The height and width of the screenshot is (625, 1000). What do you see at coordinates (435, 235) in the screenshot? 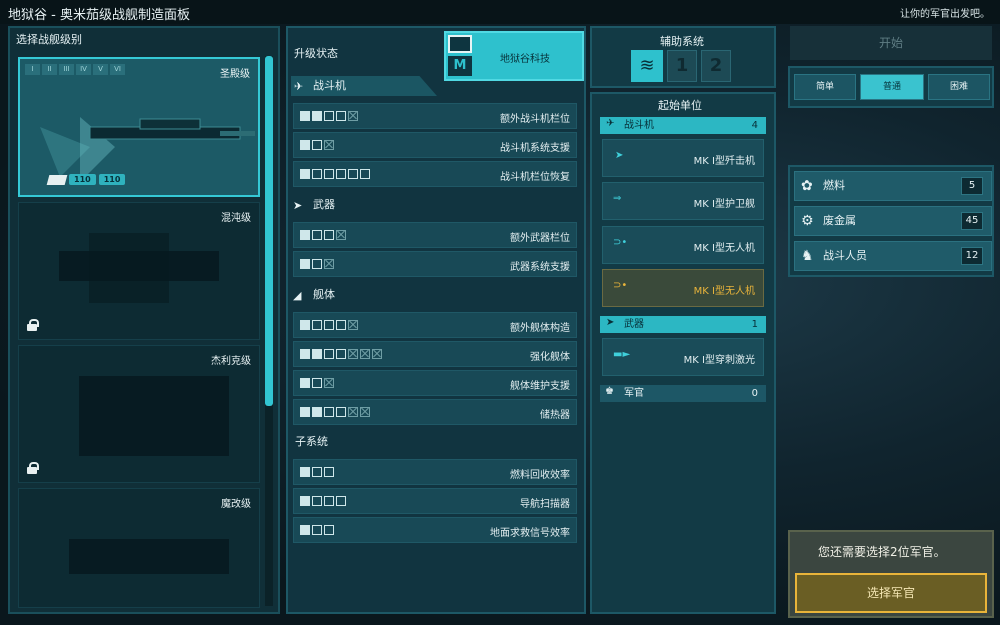
I see `upgrade-row: 额外武器栏位` at bounding box center [435, 235].